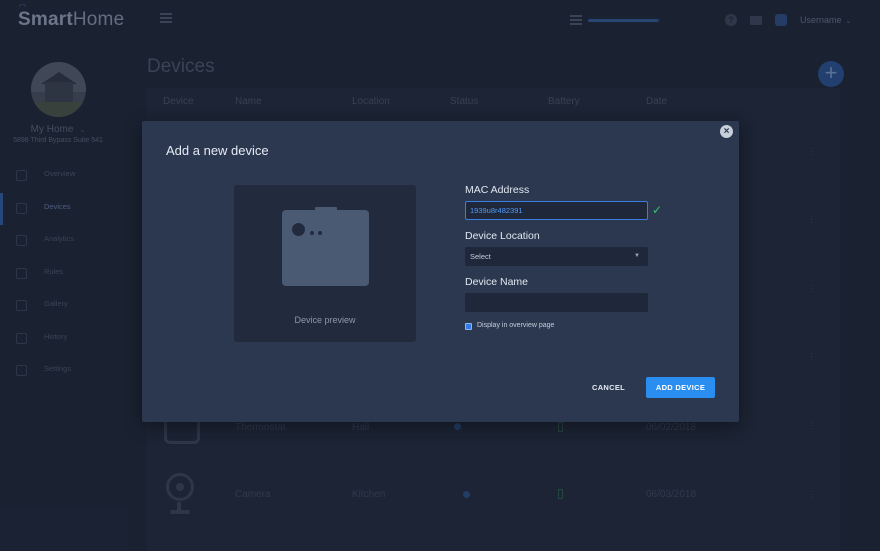 The image size is (880, 551). I want to click on dialog-title: Add a new device, so click(217, 150).